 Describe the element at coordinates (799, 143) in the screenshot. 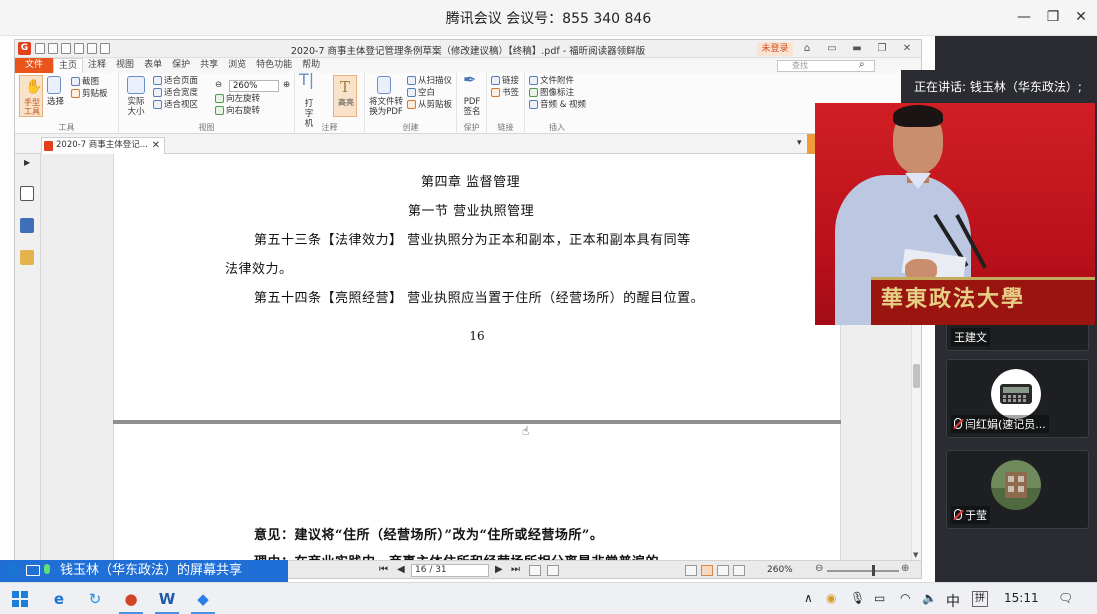

I see `tab-list-dropdown-icon: ▾` at that location.